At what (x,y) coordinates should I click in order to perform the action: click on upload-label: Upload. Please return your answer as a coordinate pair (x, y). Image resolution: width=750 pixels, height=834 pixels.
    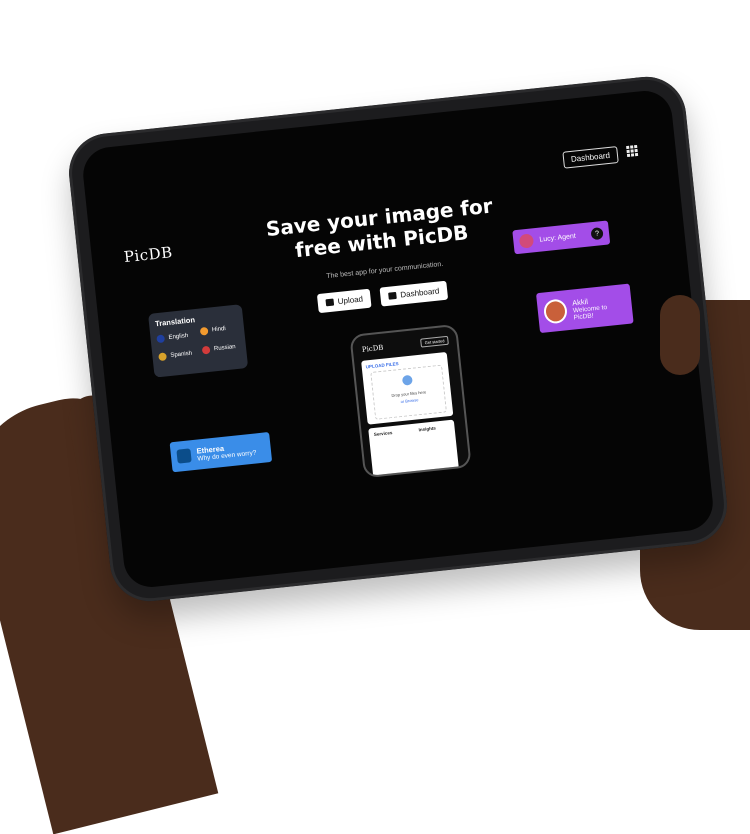
    Looking at the image, I should click on (350, 300).